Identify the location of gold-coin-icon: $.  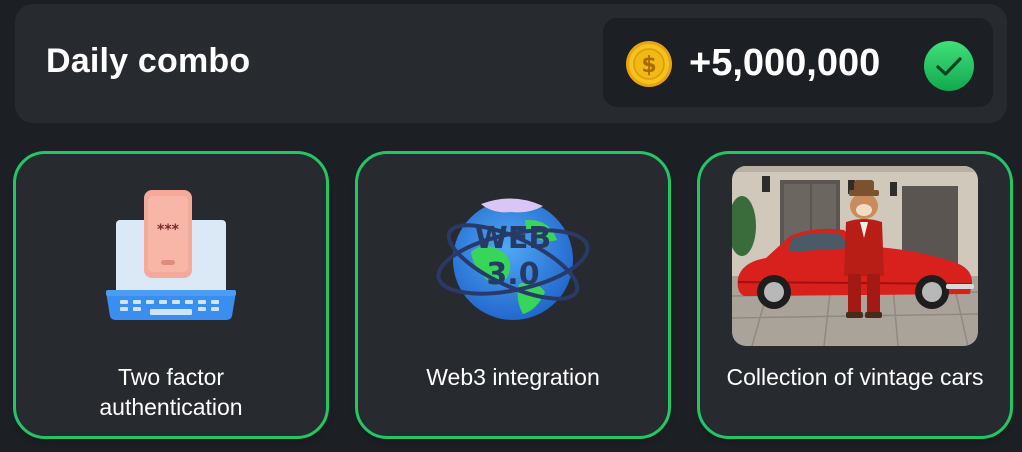
(649, 64).